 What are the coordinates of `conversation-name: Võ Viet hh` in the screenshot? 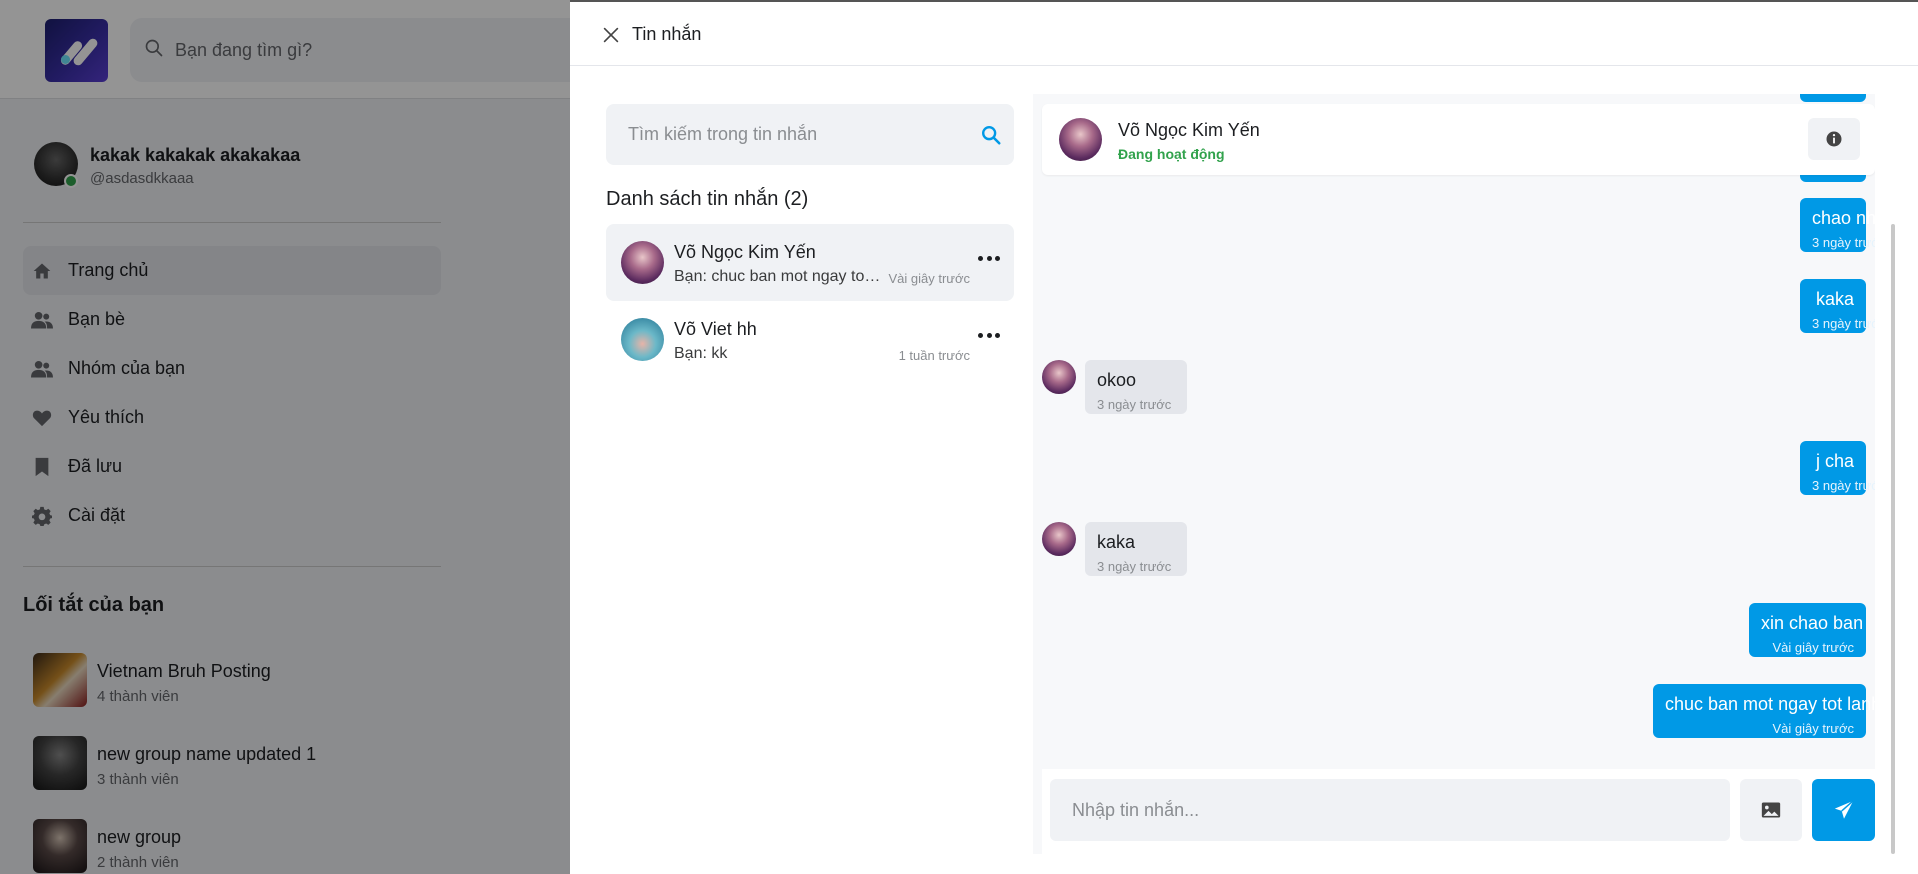 It's located at (715, 329).